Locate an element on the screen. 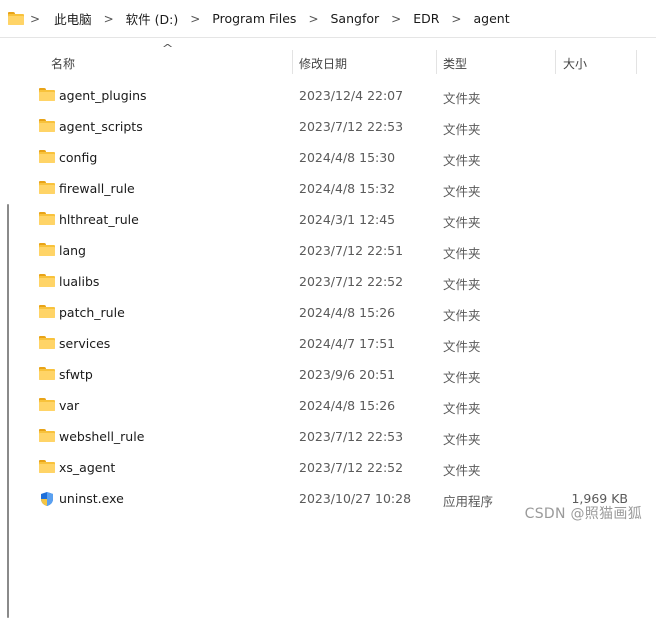 The height and width of the screenshot is (618, 656). file-row: webshell_rule 2023/7/12 22:53 文件夹 is located at coordinates (328, 436).